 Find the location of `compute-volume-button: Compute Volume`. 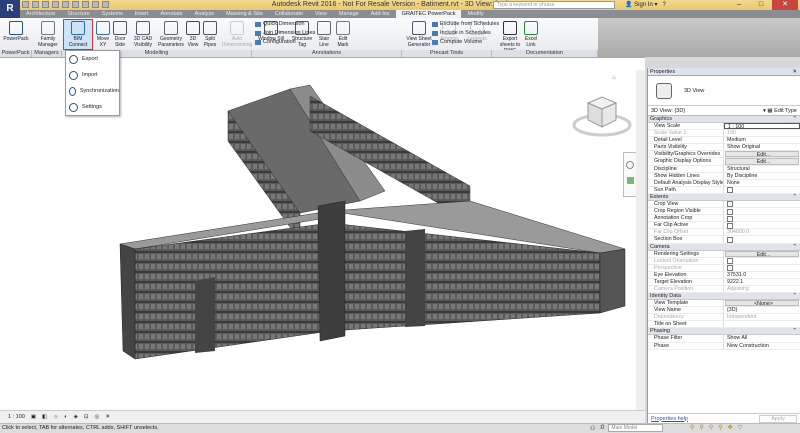

compute-volume-button: Compute Volume is located at coordinates (457, 42).